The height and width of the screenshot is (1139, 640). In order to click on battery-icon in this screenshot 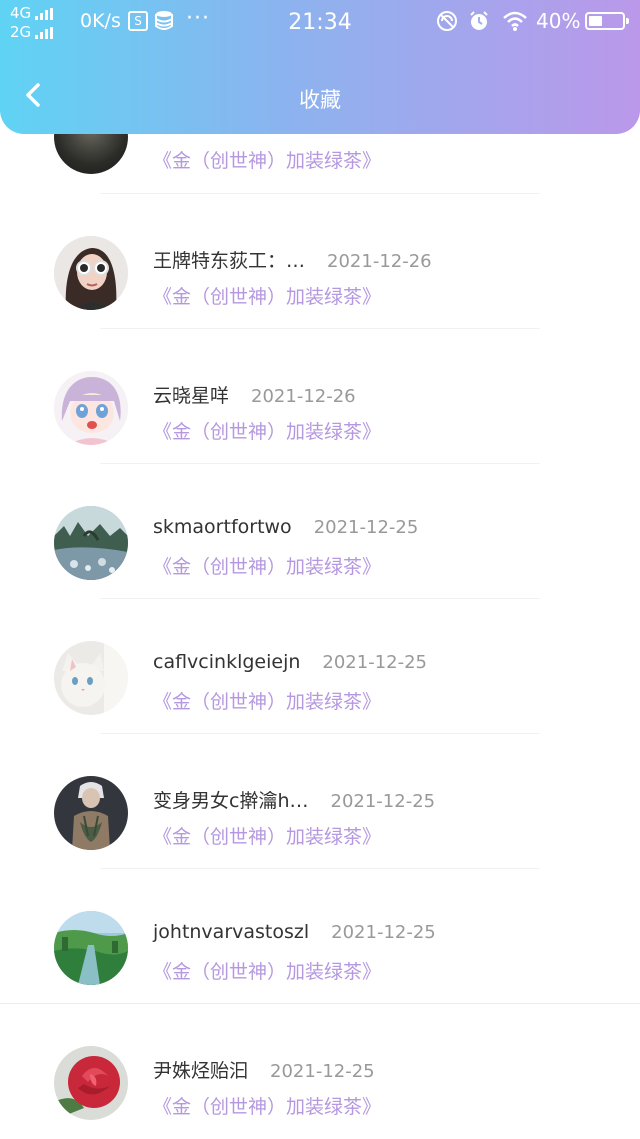, I will do `click(607, 21)`.